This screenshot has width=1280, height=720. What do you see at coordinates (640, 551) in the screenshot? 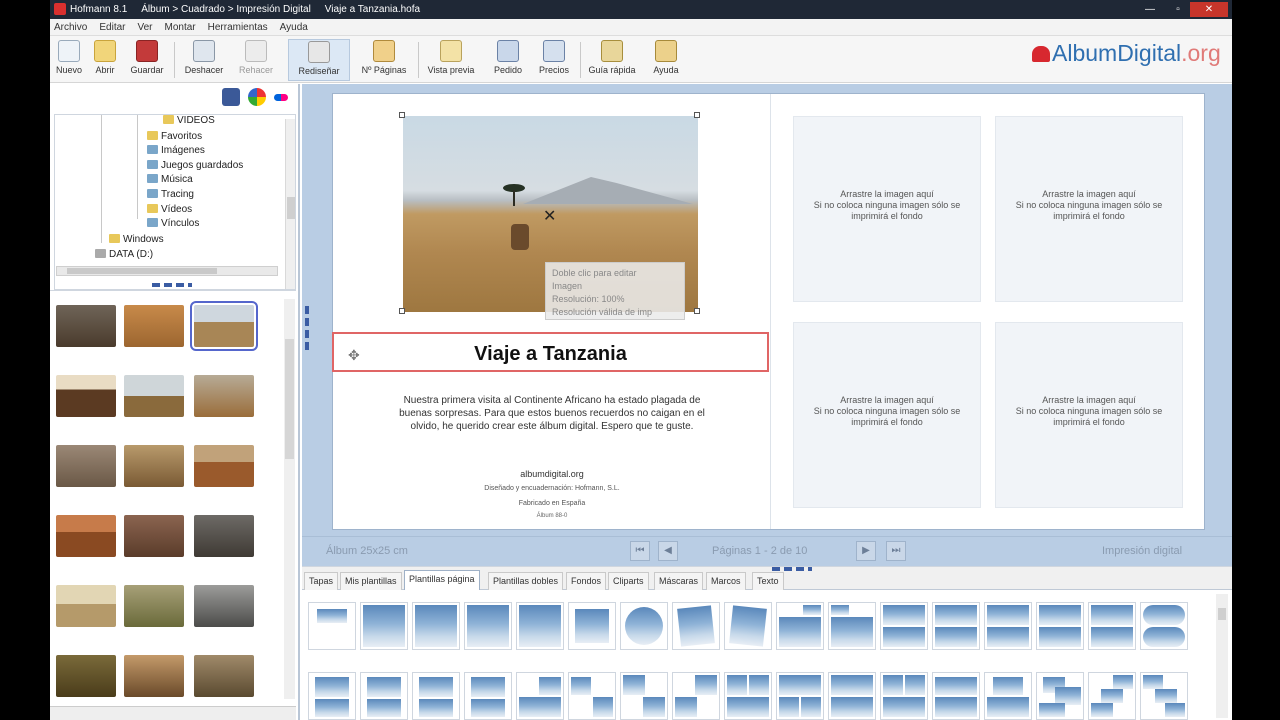
I see `first-page-button: ⏮` at bounding box center [640, 551].